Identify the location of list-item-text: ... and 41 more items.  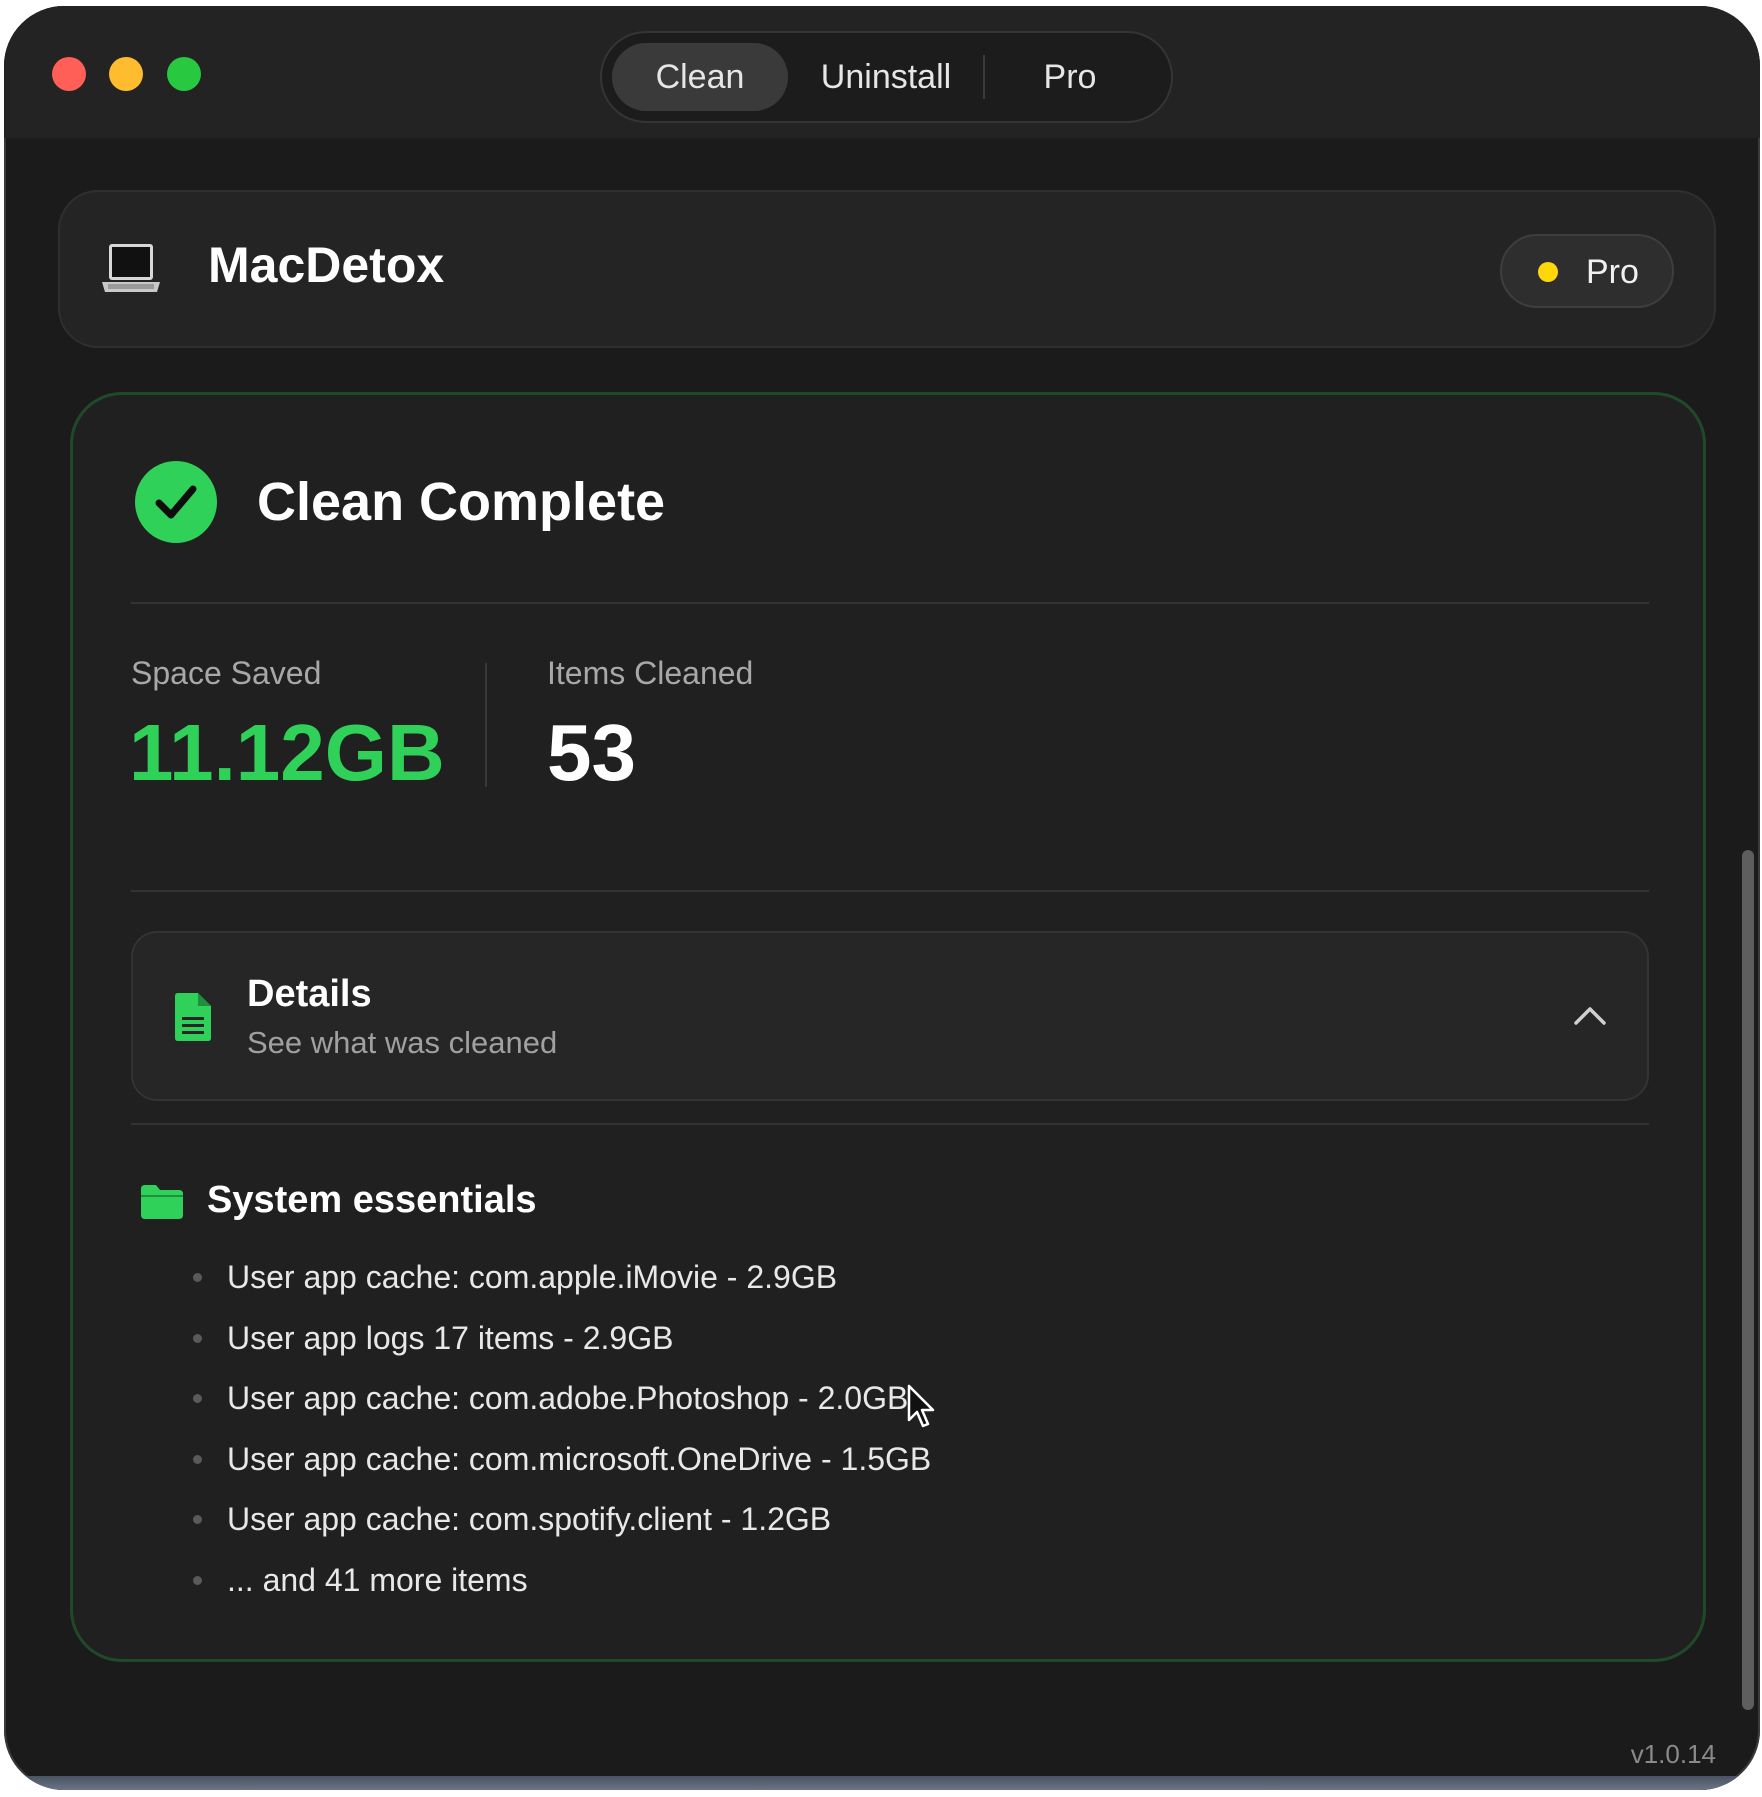
(377, 1579).